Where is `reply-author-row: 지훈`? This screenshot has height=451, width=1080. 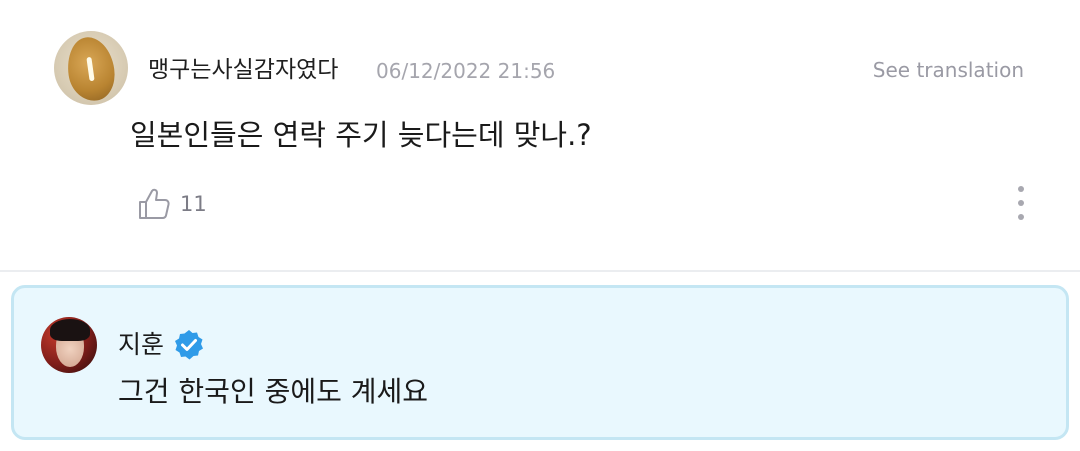 reply-author-row: 지훈 is located at coordinates (162, 345).